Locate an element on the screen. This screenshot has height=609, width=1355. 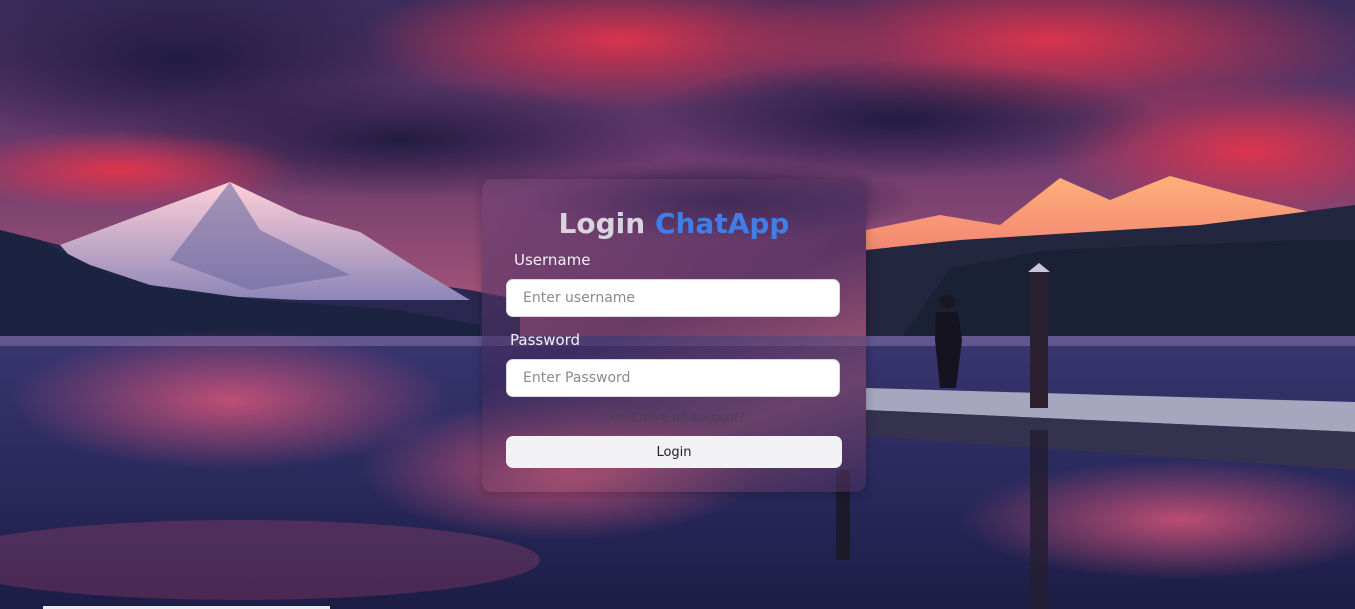
brand-name: ChatApp is located at coordinates (722, 223).